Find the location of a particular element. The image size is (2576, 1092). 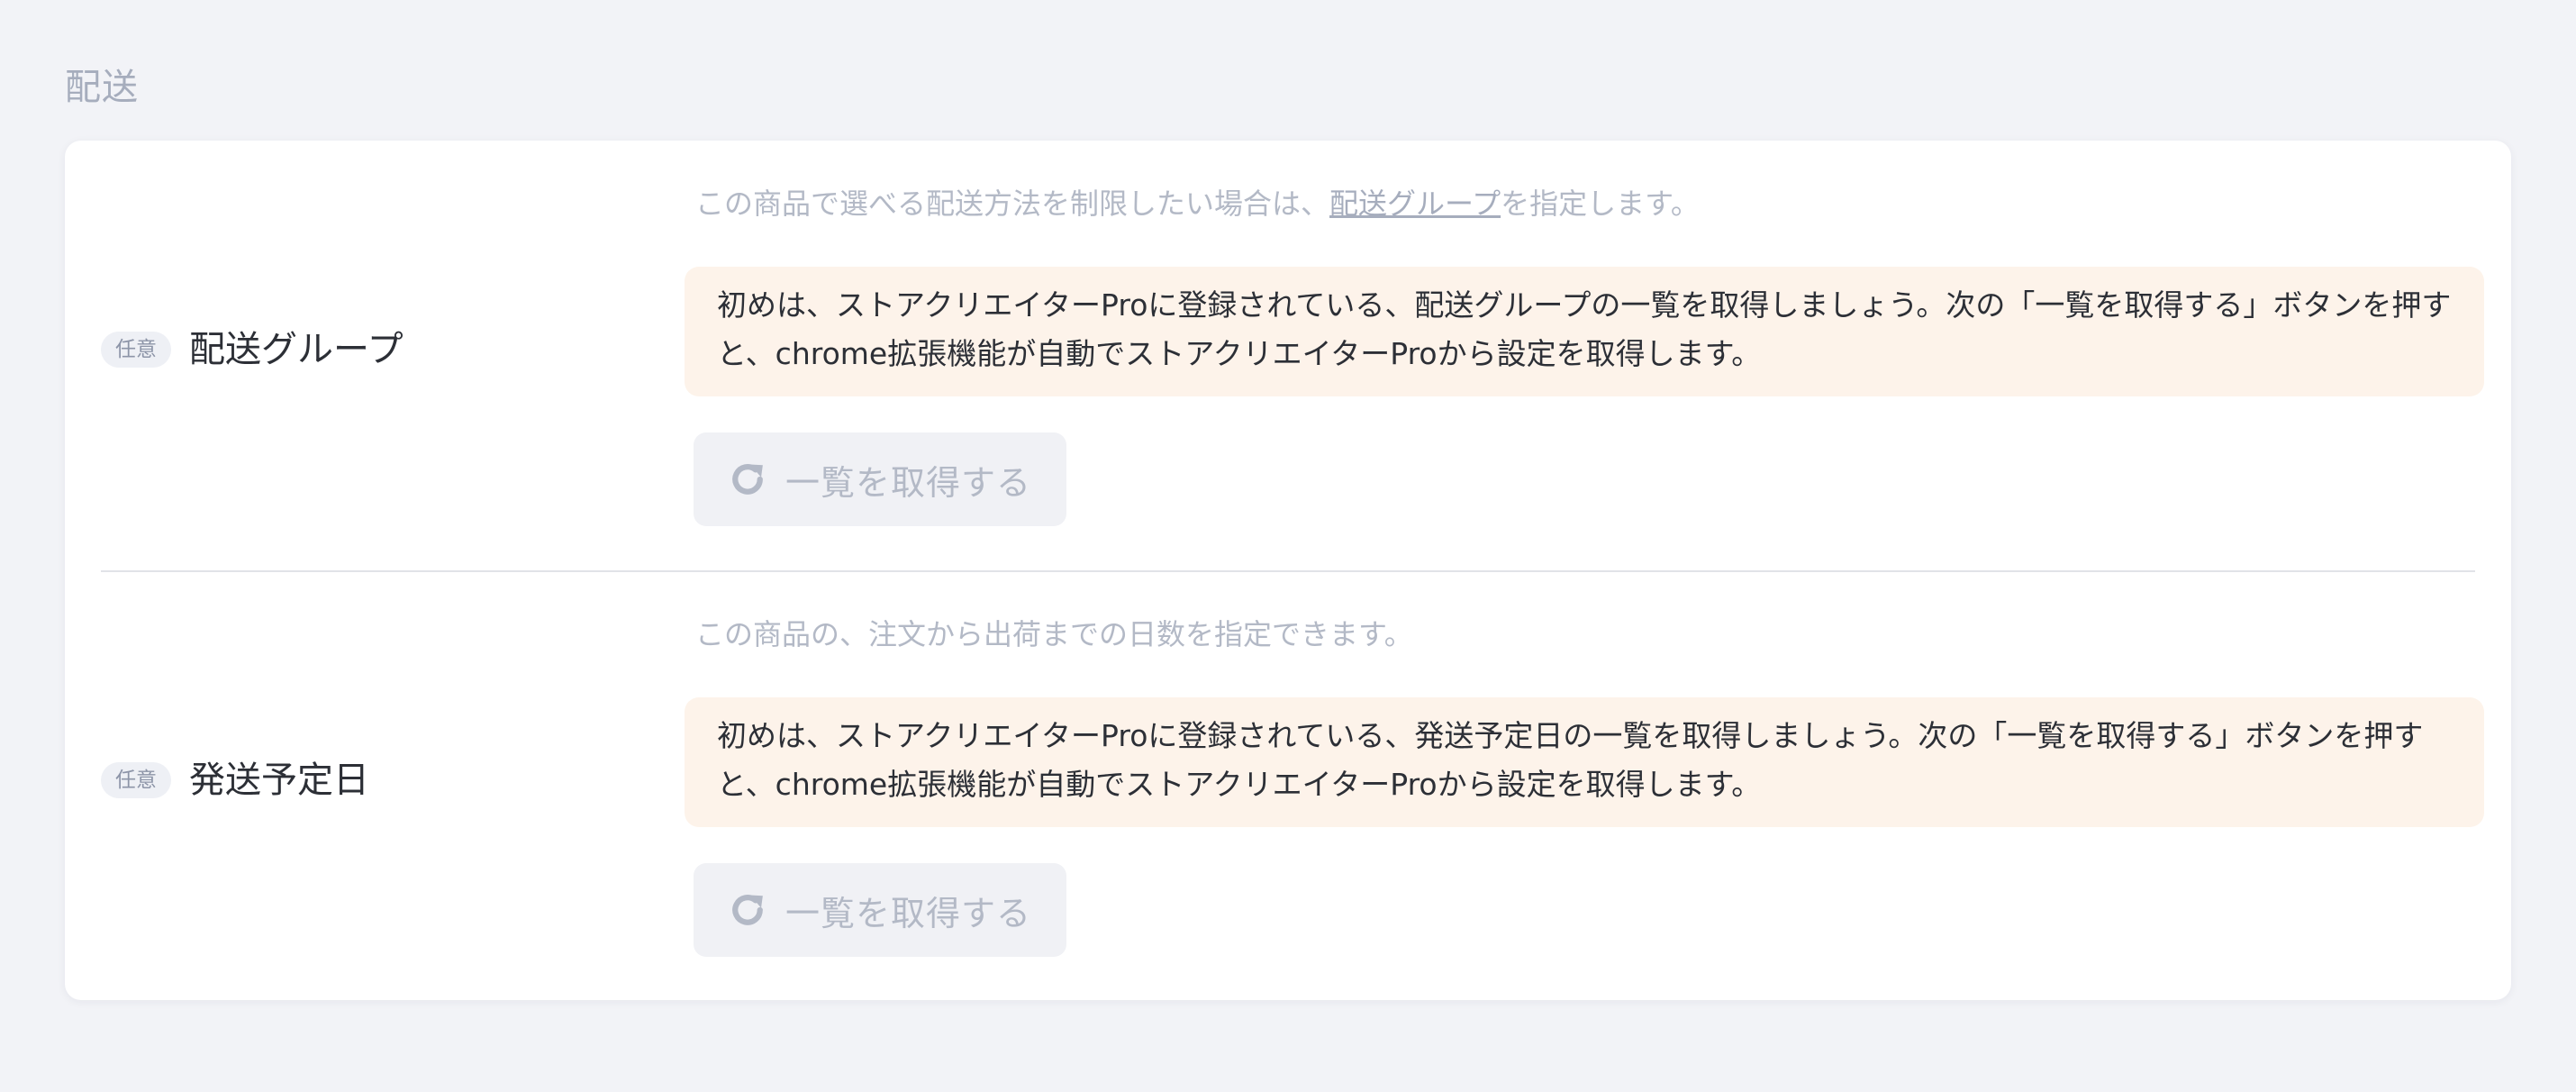

shipping-group-help: この商品で選べる配送方法を制限したい場合は、配送グループを指定します。 is located at coordinates (1197, 203).